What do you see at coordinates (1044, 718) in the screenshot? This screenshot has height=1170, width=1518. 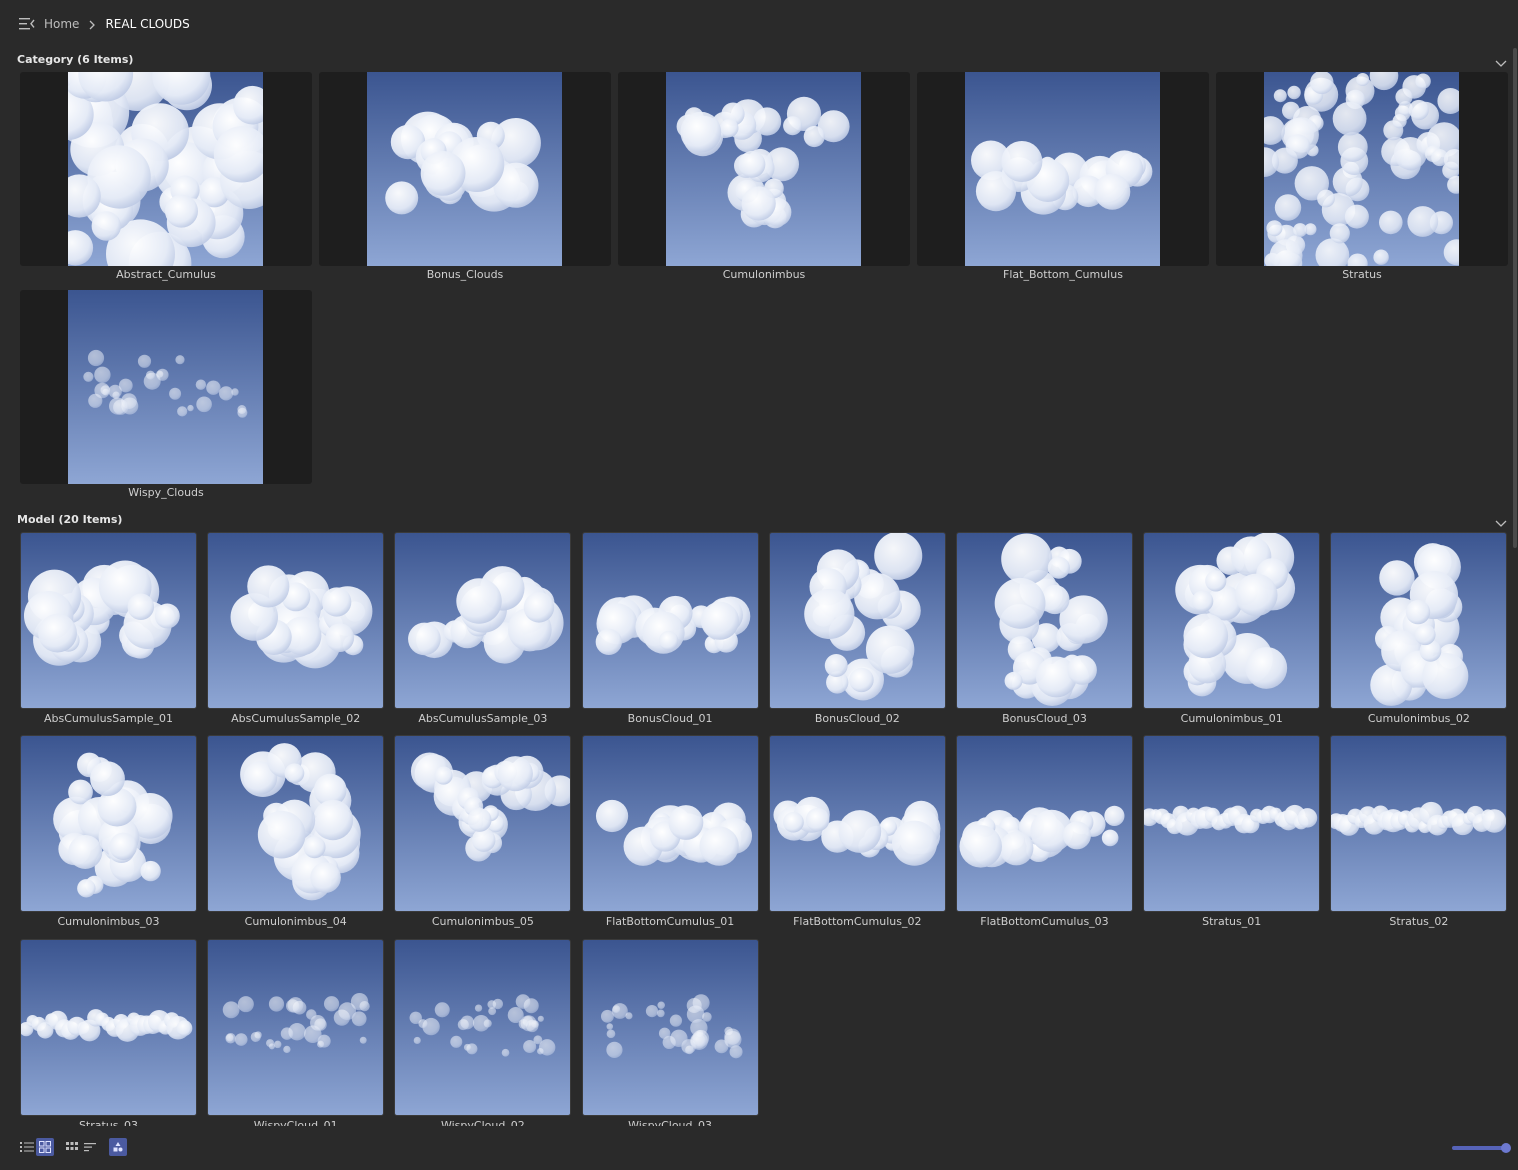 I see `model-label: BonusCloud_03` at bounding box center [1044, 718].